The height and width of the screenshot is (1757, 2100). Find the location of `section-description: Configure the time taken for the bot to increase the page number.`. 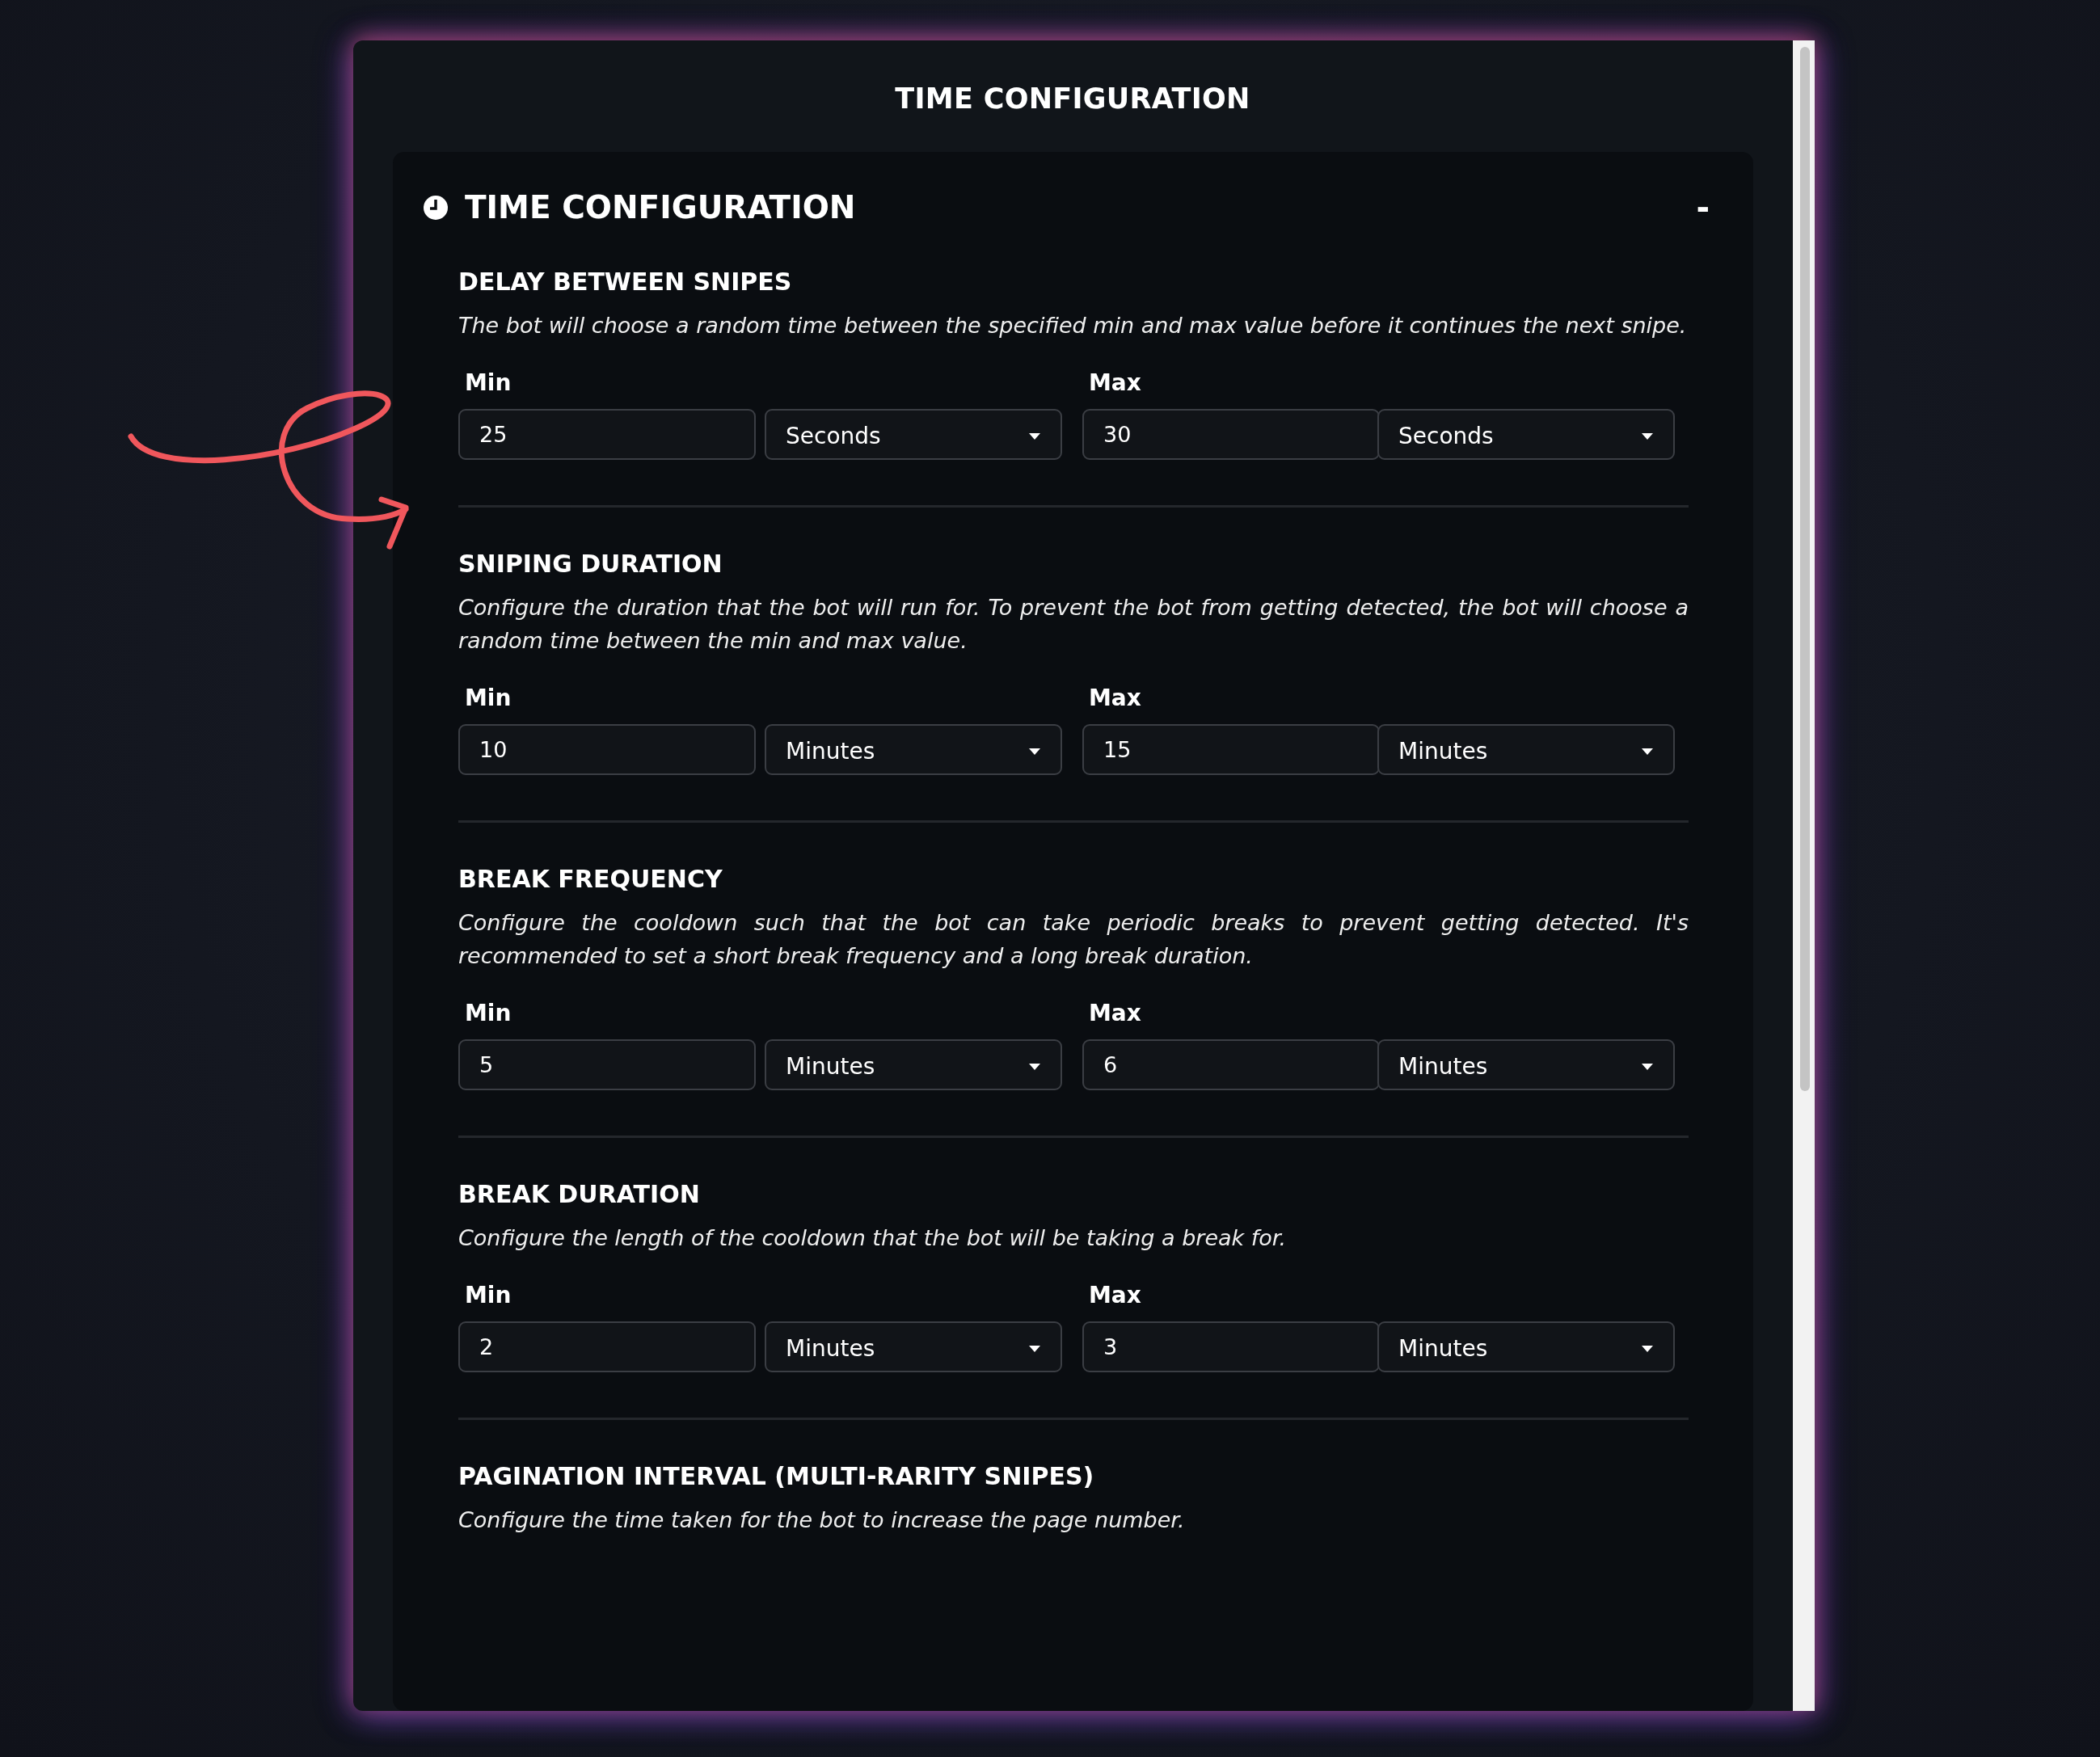

section-description: Configure the time taken for the bot to increase the page number. is located at coordinates (822, 1520).